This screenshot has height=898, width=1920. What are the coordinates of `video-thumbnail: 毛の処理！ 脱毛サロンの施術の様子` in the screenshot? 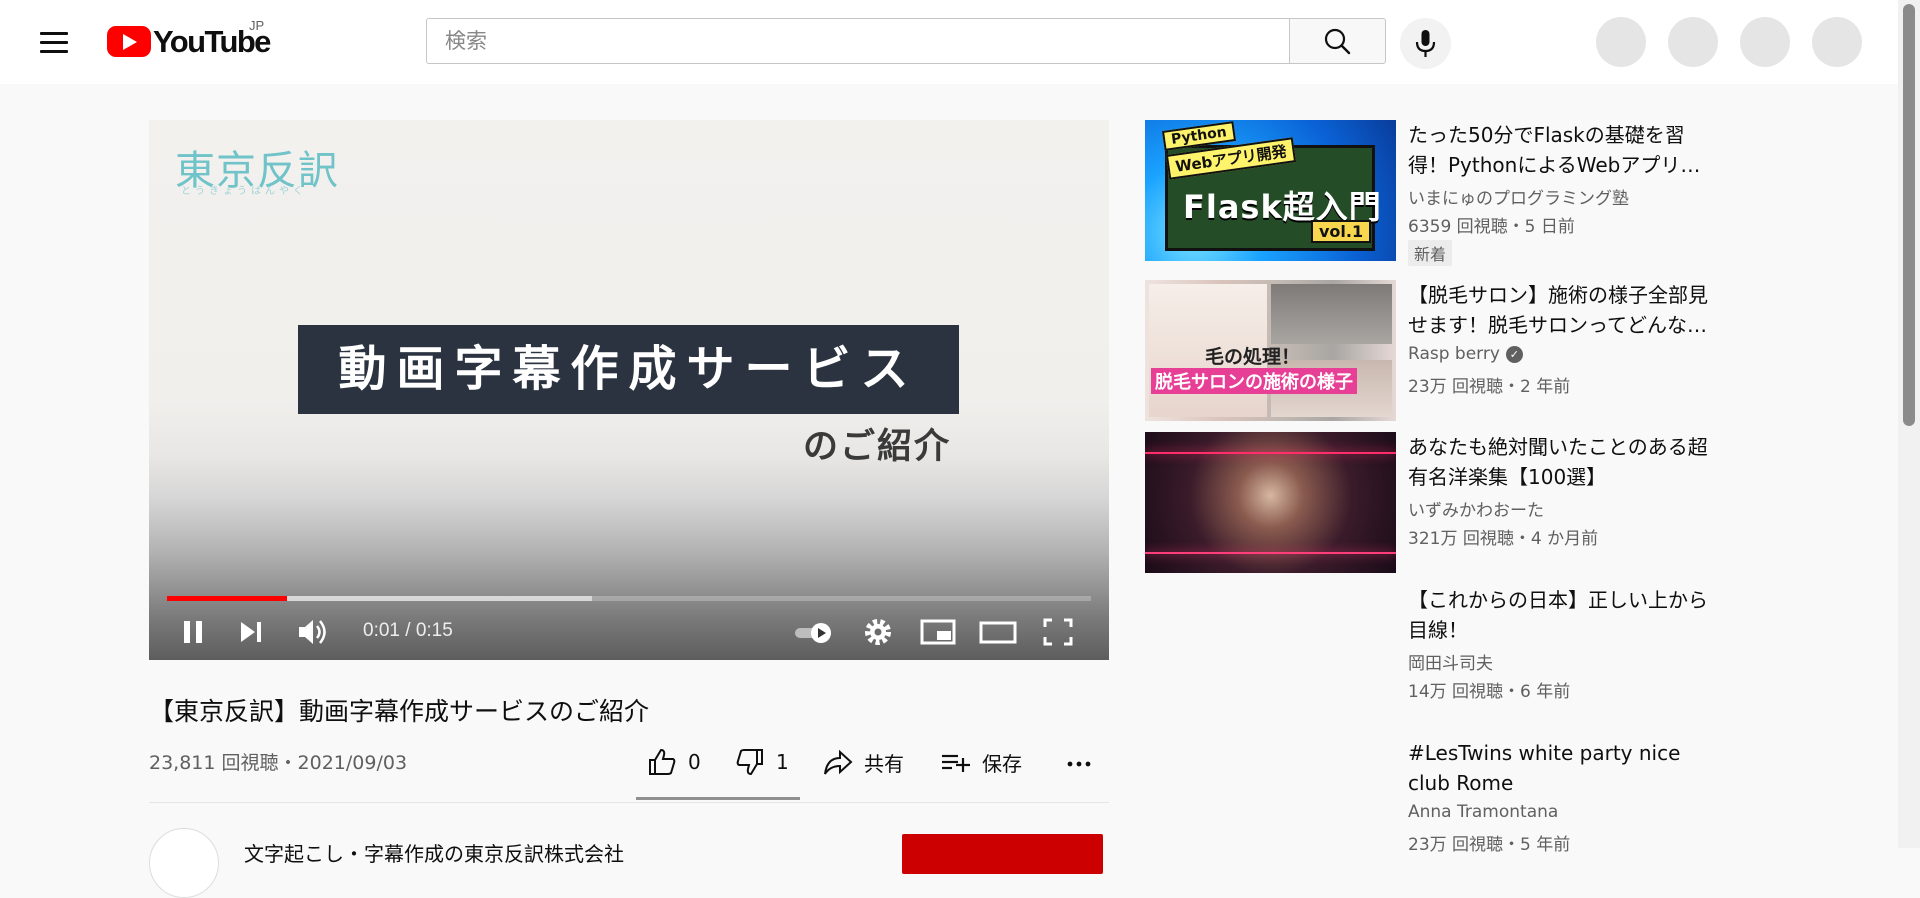 It's located at (1270, 350).